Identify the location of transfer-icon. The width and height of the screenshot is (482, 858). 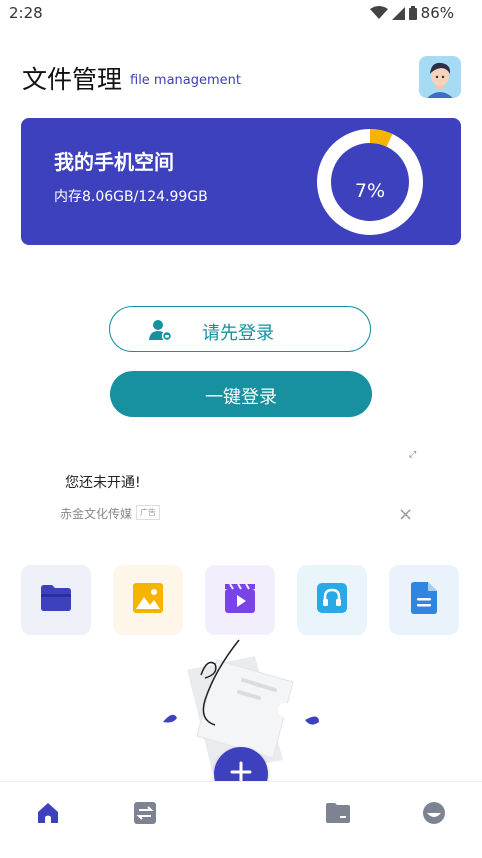
(145, 815).